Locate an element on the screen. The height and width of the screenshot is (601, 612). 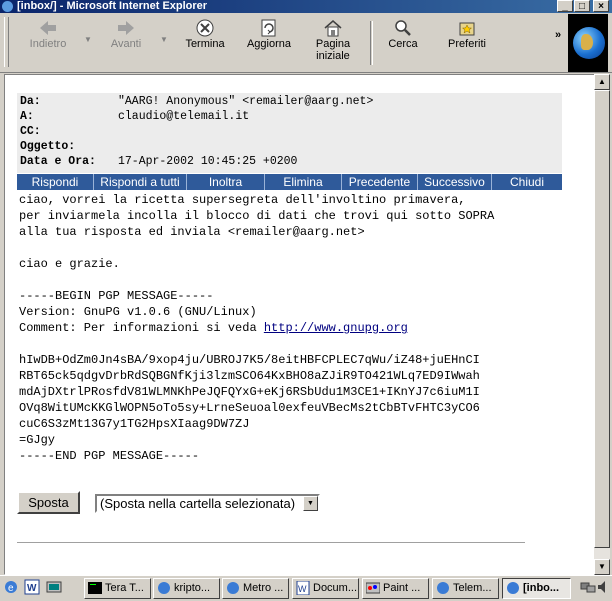
previous-button: Precedente is located at coordinates (380, 182).